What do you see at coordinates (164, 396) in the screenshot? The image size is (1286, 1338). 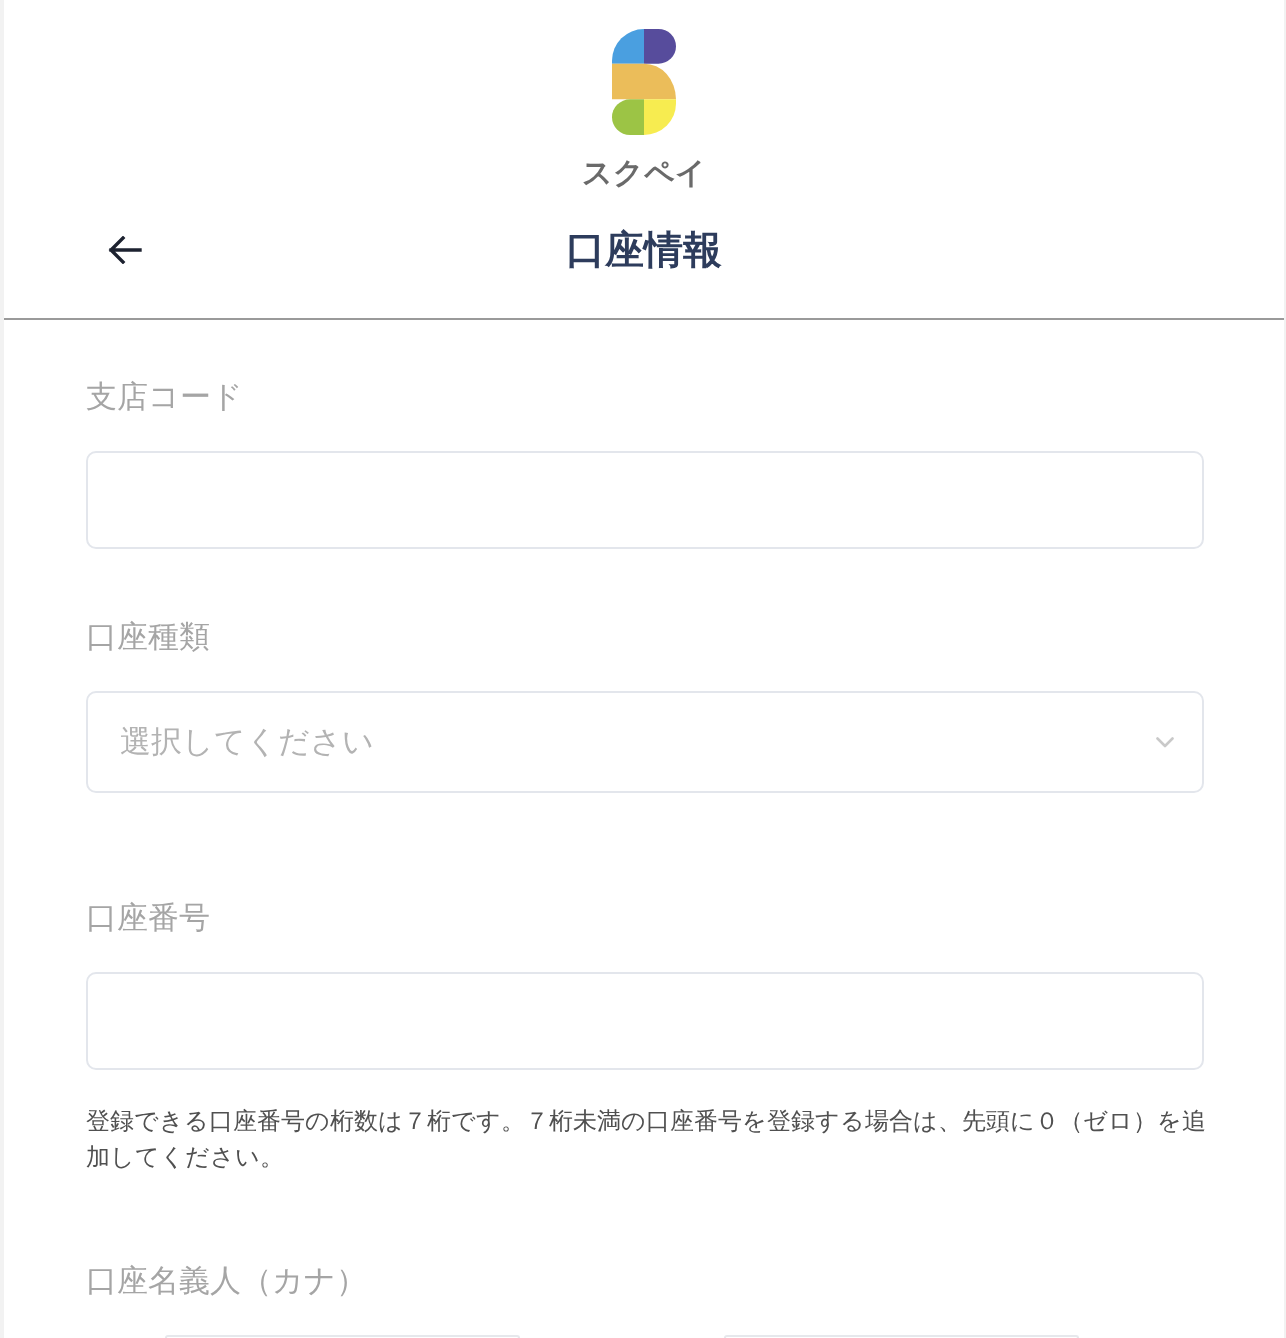 I see `field-label: 支店コード` at bounding box center [164, 396].